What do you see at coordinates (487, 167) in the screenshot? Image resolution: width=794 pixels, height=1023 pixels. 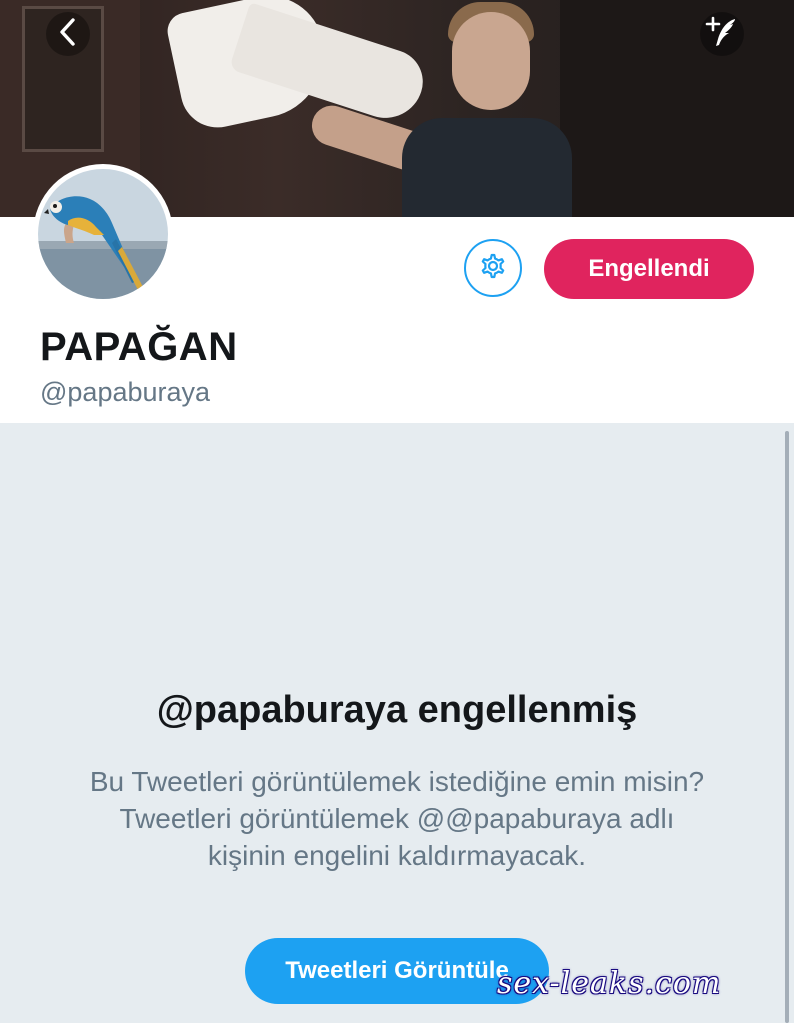 I see `header-person-shirt` at bounding box center [487, 167].